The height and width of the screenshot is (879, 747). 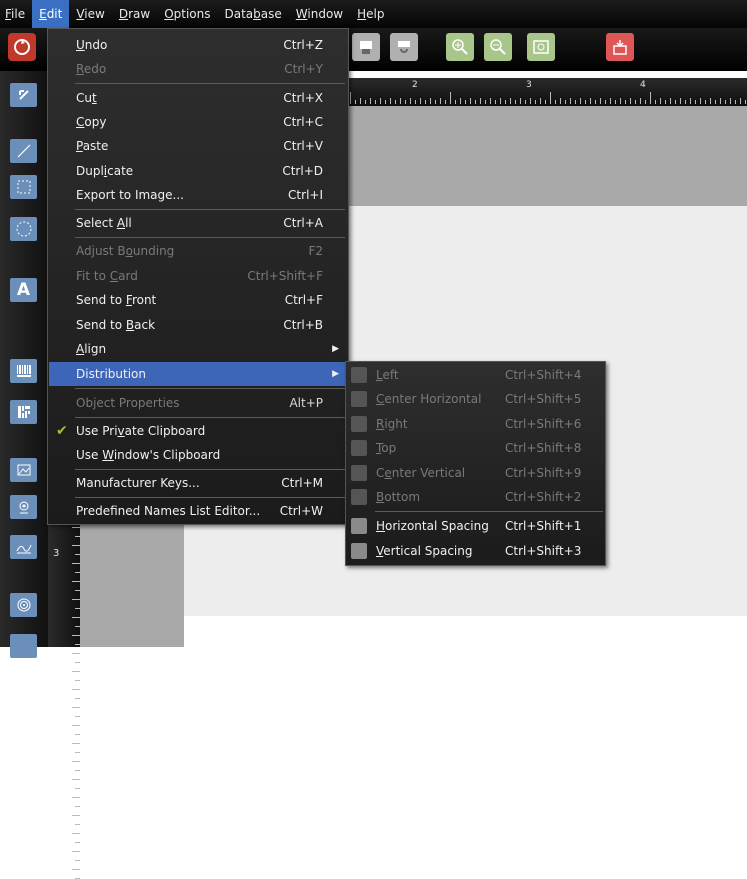 What do you see at coordinates (23, 605) in the screenshot?
I see `fingerprint-tool-icon` at bounding box center [23, 605].